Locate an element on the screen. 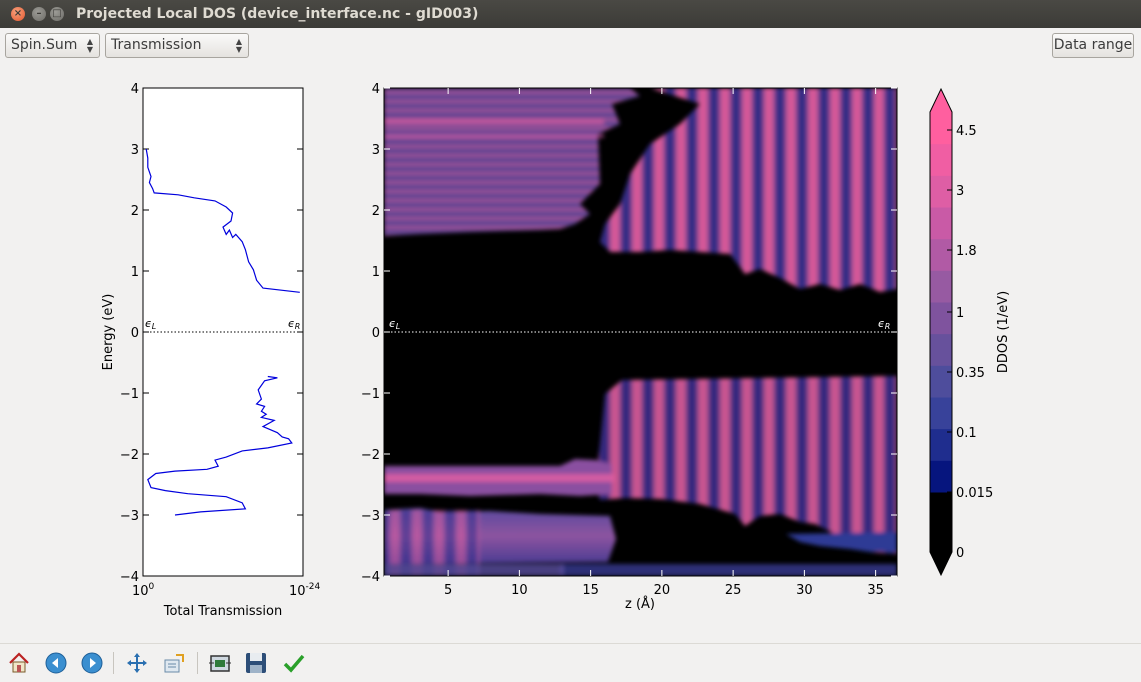  maximize-window-button: □ is located at coordinates (57, 14).